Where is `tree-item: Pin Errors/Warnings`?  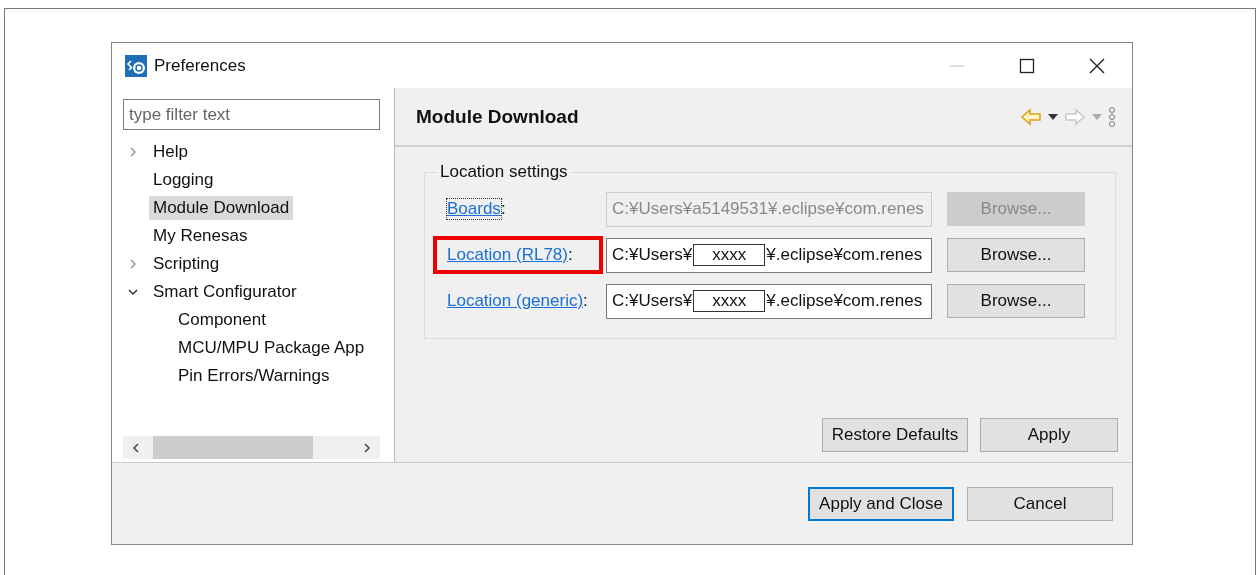
tree-item: Pin Errors/Warnings is located at coordinates (254, 376).